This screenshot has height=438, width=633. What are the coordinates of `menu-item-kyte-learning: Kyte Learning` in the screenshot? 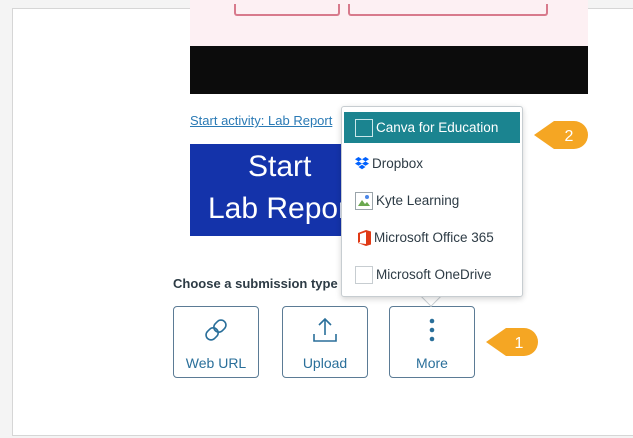 It's located at (435, 200).